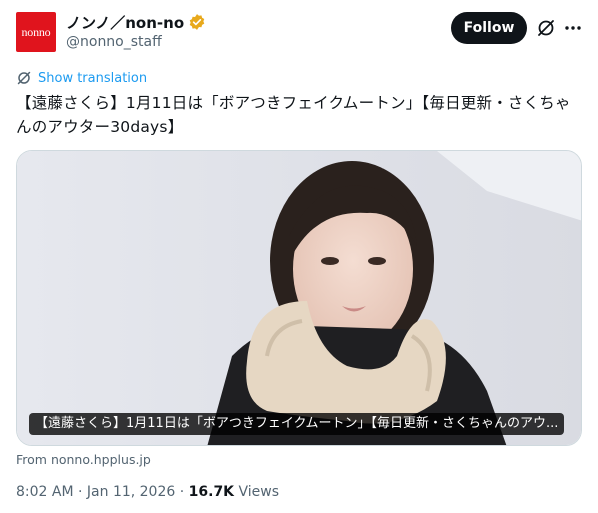 Image resolution: width=598 pixels, height=513 pixels. I want to click on more-options-icon, so click(573, 28).